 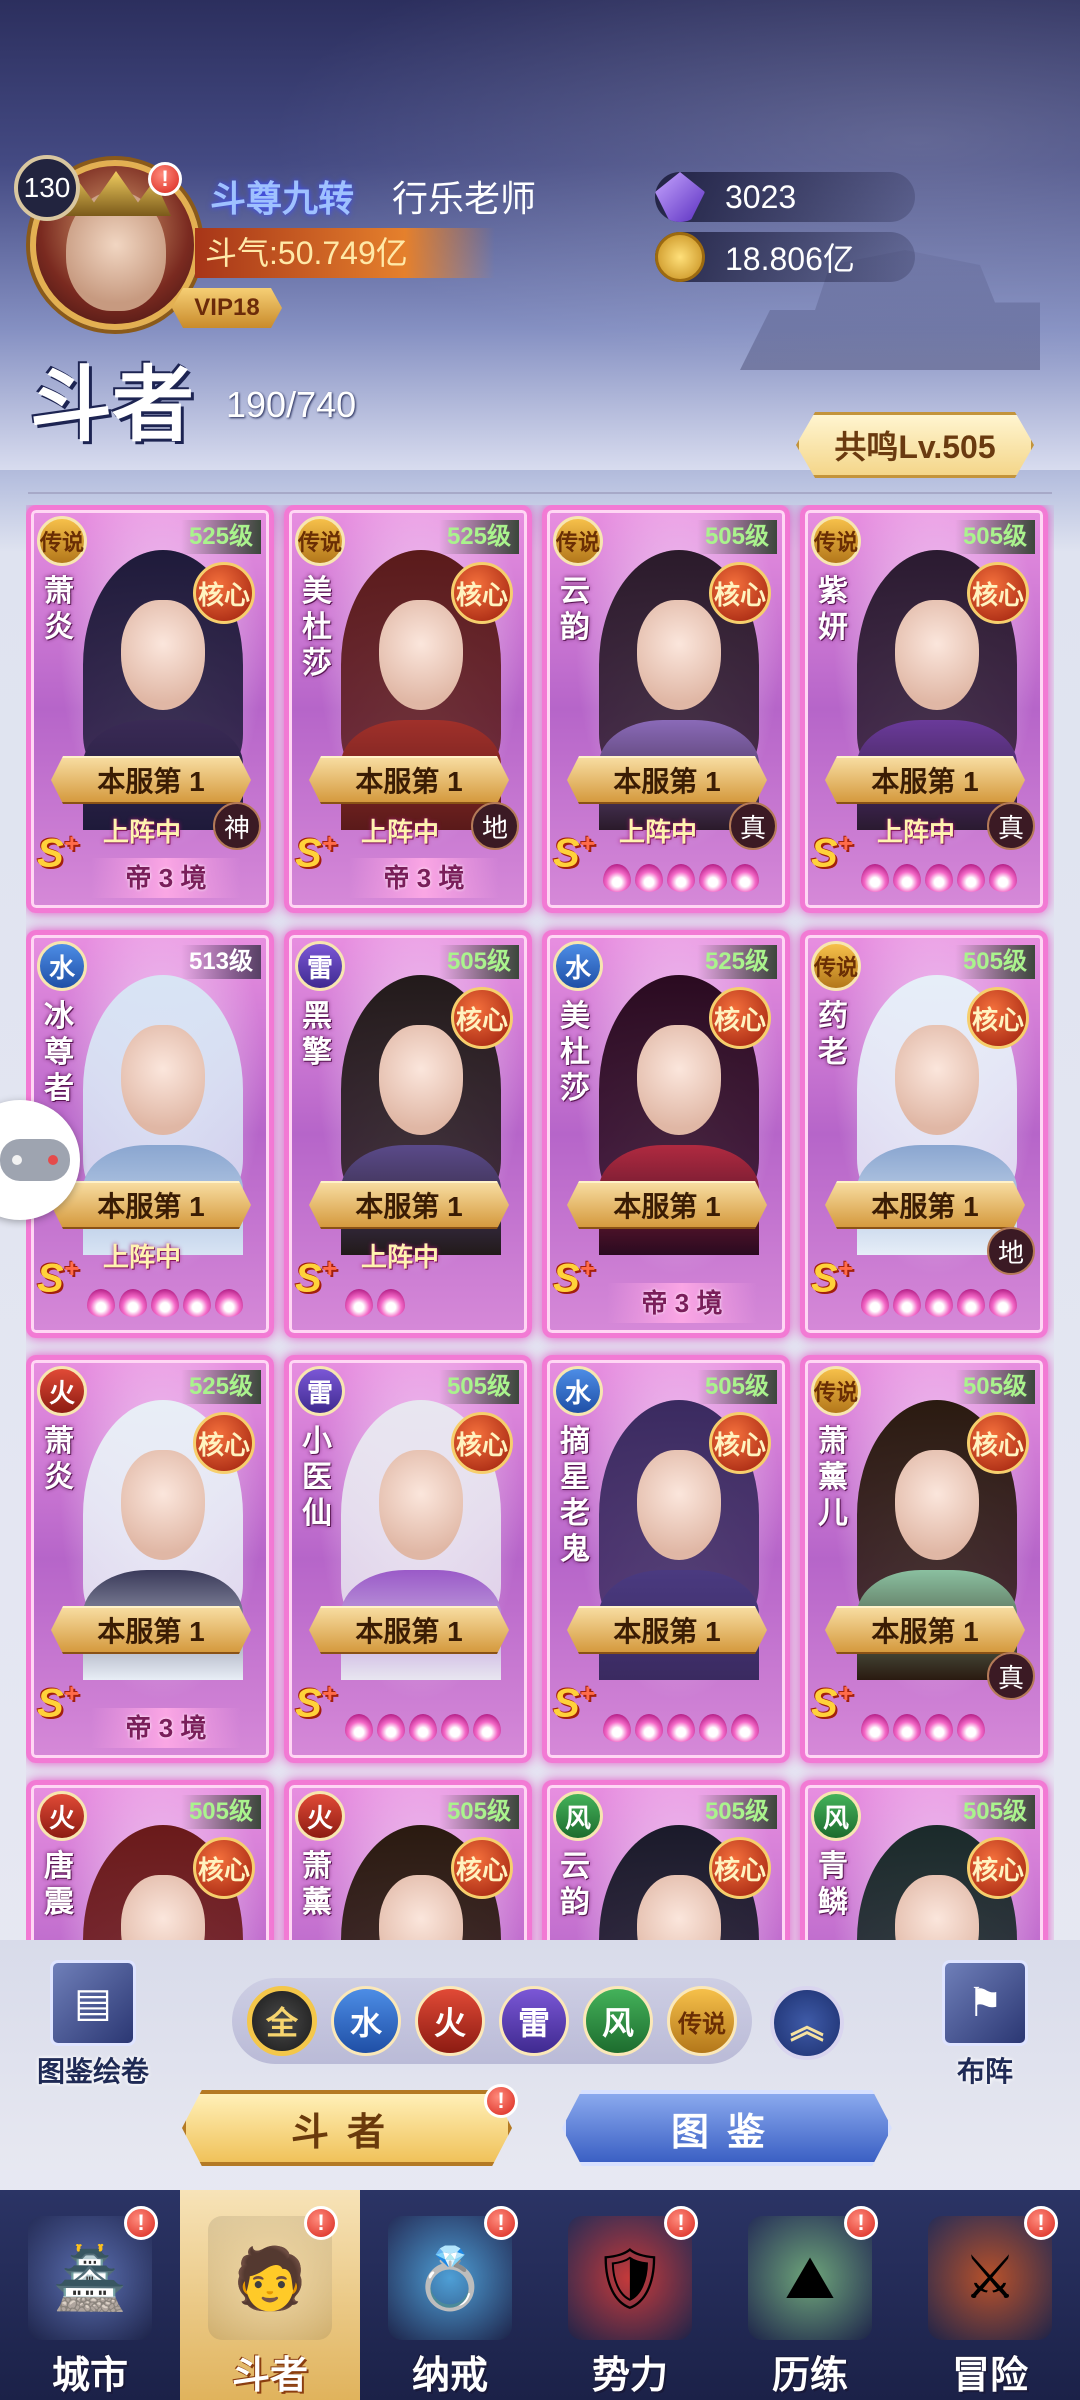 I want to click on fighter-card: 水 525级 美杜莎 核心 本服第 1 S+ 帝 3 境, so click(x=666, y=1134).